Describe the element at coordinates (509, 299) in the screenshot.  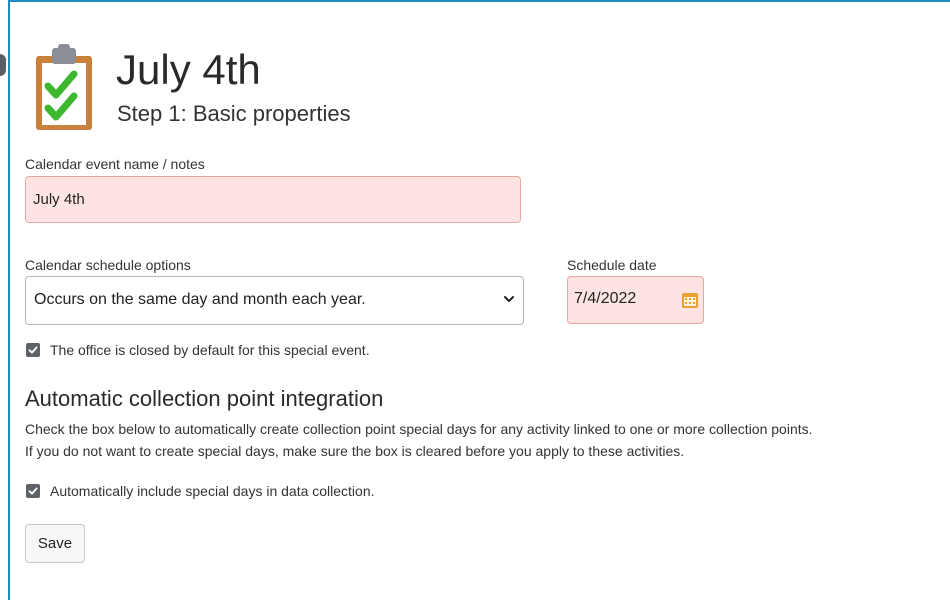
I see `chevron-down-icon` at that location.